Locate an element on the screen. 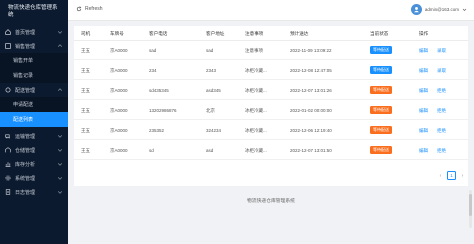  refresh-button: Refresh is located at coordinates (89, 9).